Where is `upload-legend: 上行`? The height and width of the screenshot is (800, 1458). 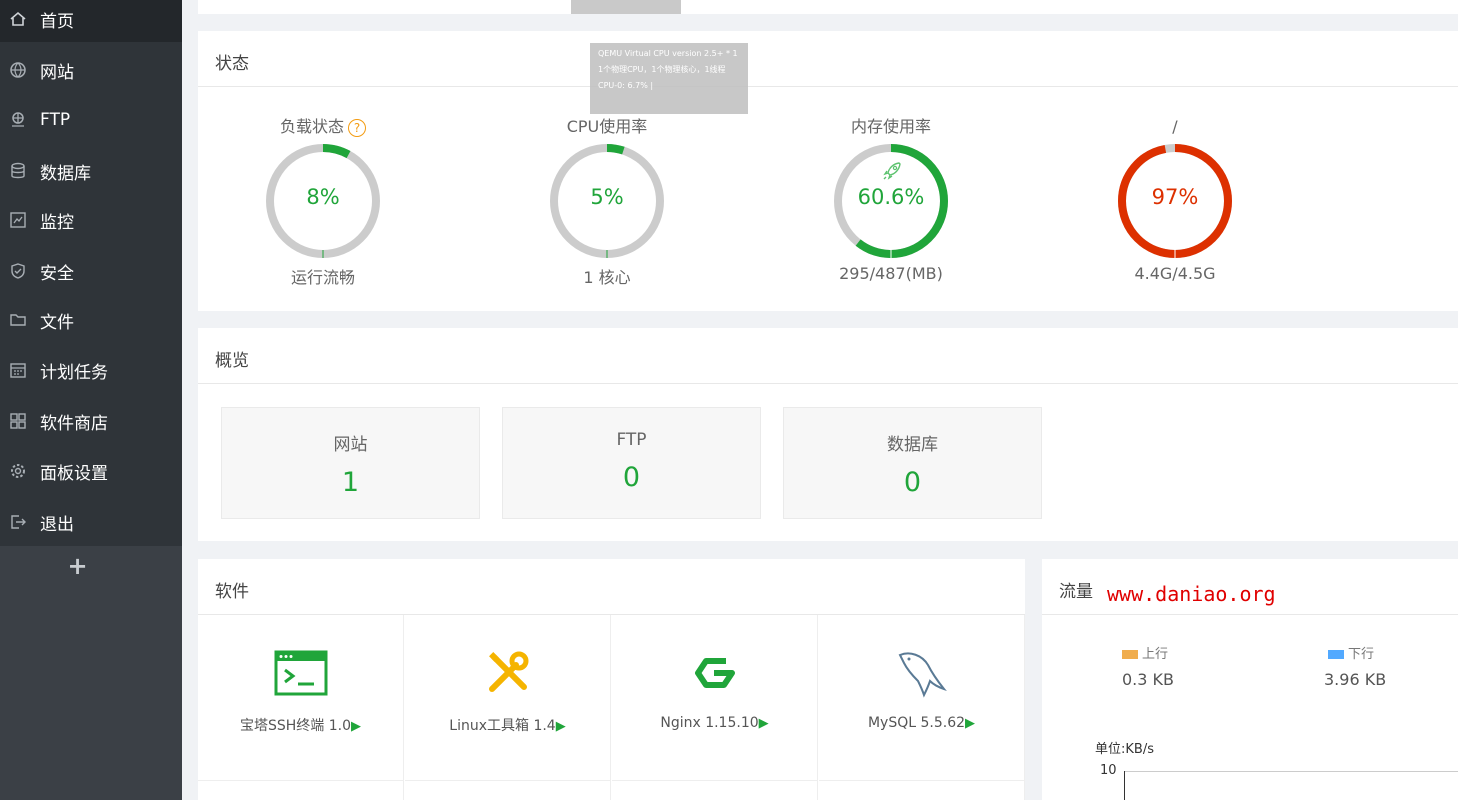
upload-legend: 上行 is located at coordinates (1145, 652).